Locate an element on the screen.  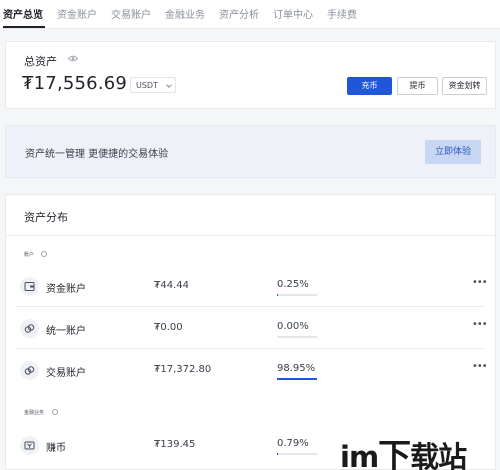
divider is located at coordinates (250, 235).